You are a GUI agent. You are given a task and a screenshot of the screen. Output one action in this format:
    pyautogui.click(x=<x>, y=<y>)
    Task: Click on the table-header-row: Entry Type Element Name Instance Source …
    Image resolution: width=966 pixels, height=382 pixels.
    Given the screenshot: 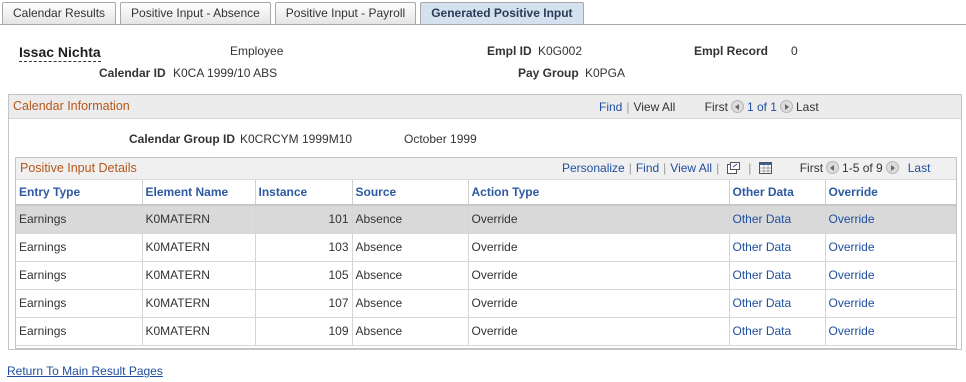 What is the action you would take?
    pyautogui.click(x=486, y=193)
    